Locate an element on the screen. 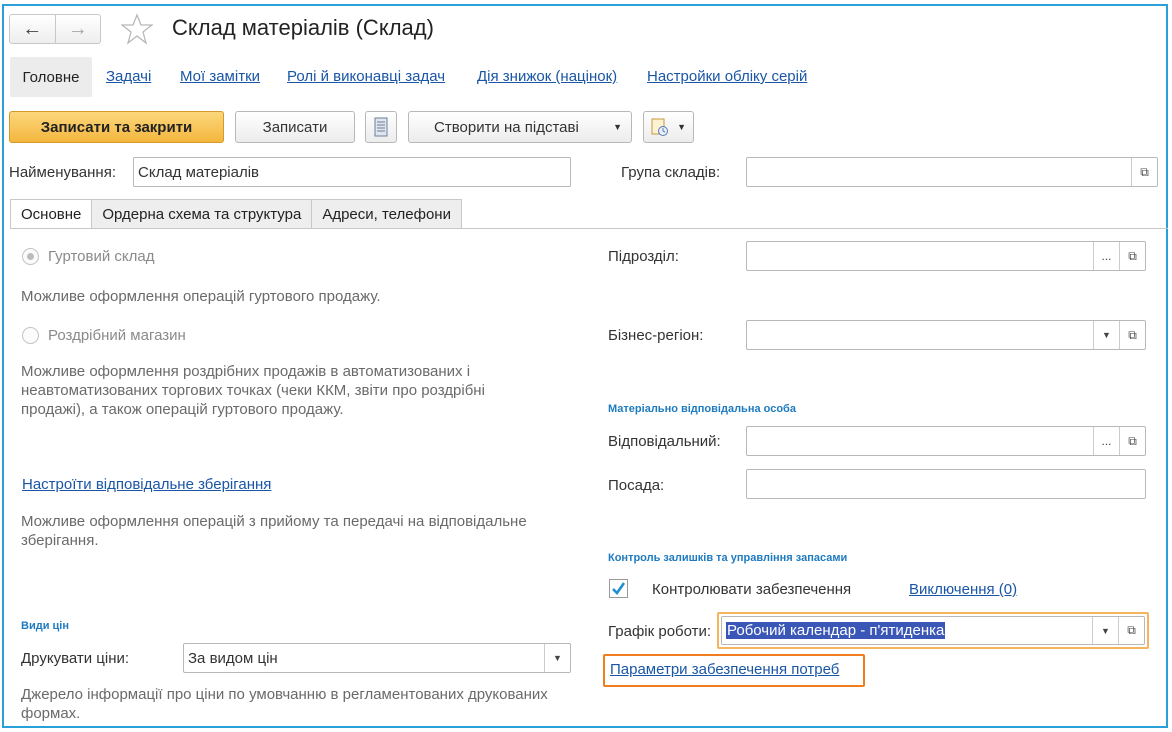 The image size is (1172, 732). nav-buttons: ← → is located at coordinates (55, 29).